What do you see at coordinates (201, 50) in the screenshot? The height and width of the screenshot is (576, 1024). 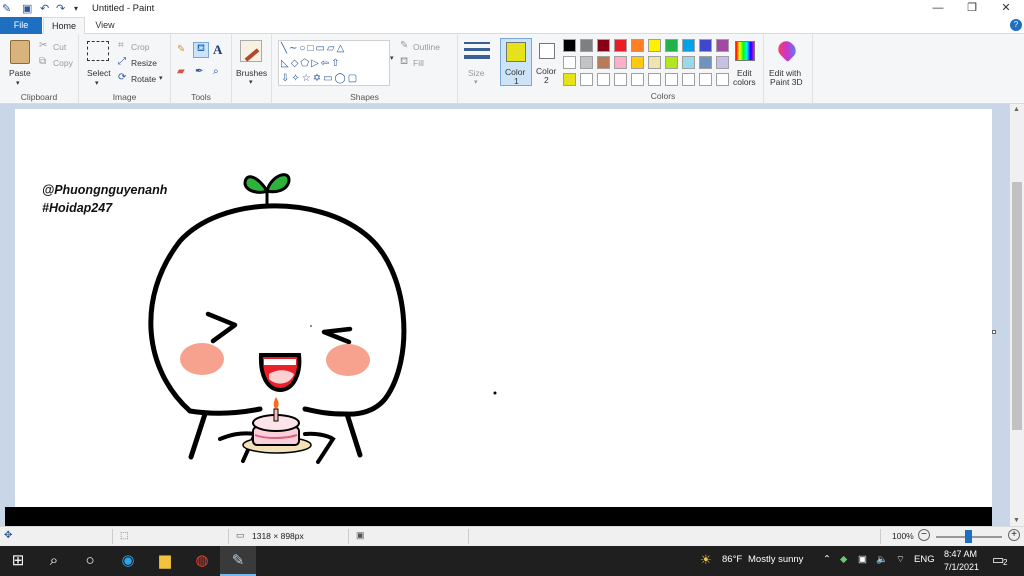 I see `fill-bucket-icon: ⛾` at bounding box center [201, 50].